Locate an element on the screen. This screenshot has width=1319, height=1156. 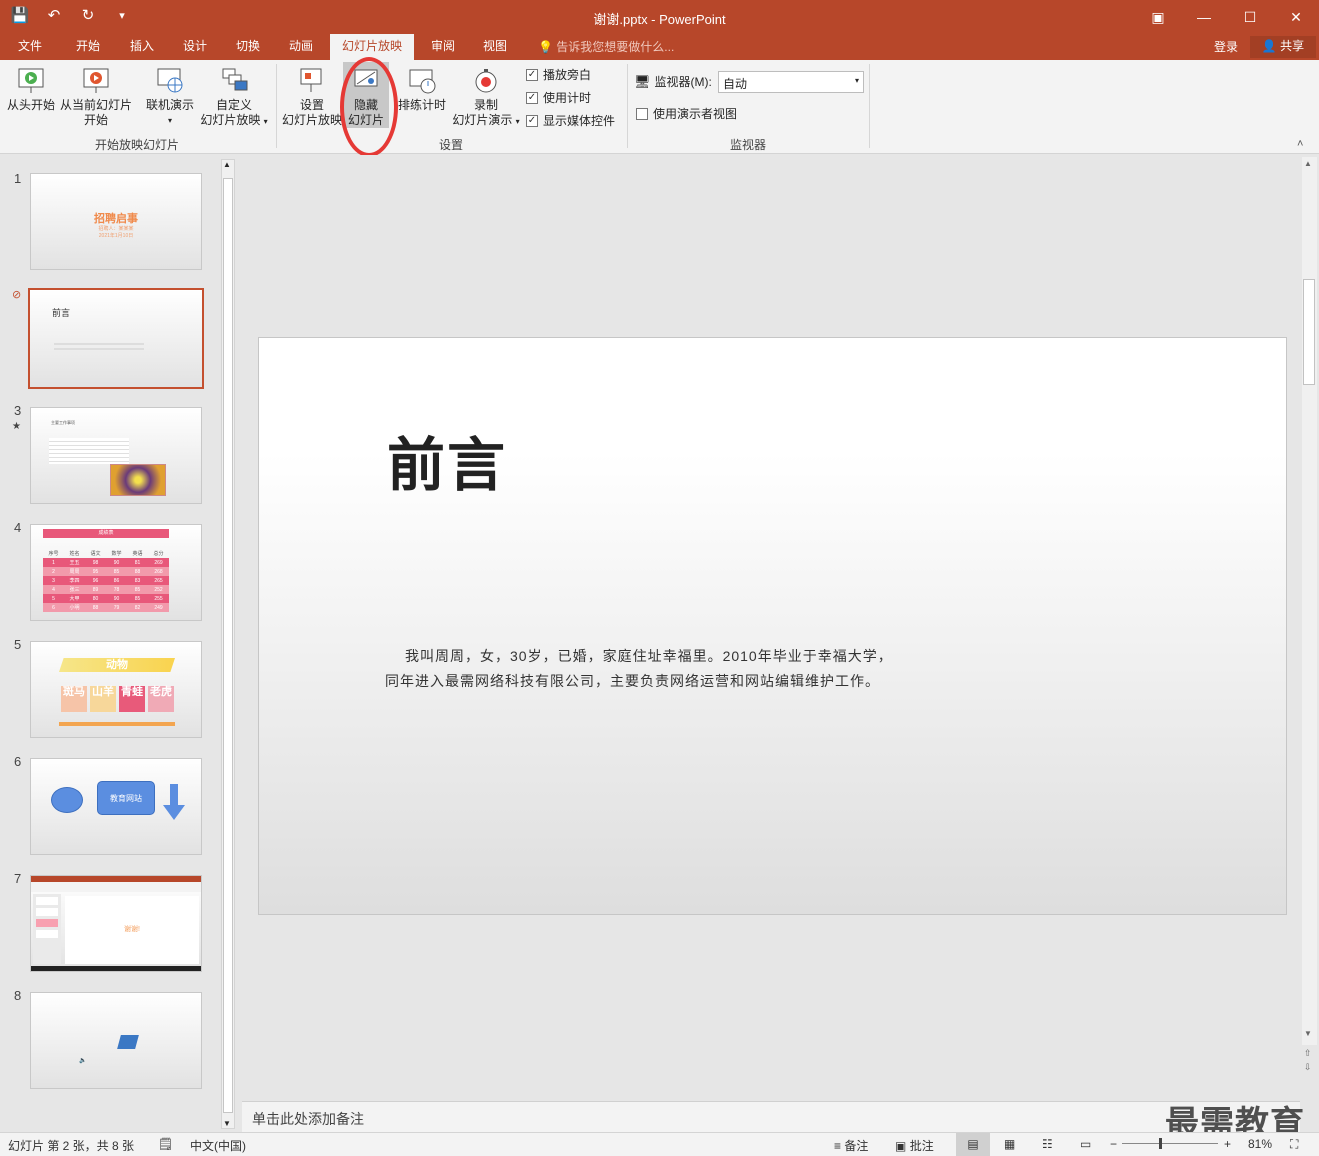
thumb-table-cell: 268 is located at coordinates (158, 571).